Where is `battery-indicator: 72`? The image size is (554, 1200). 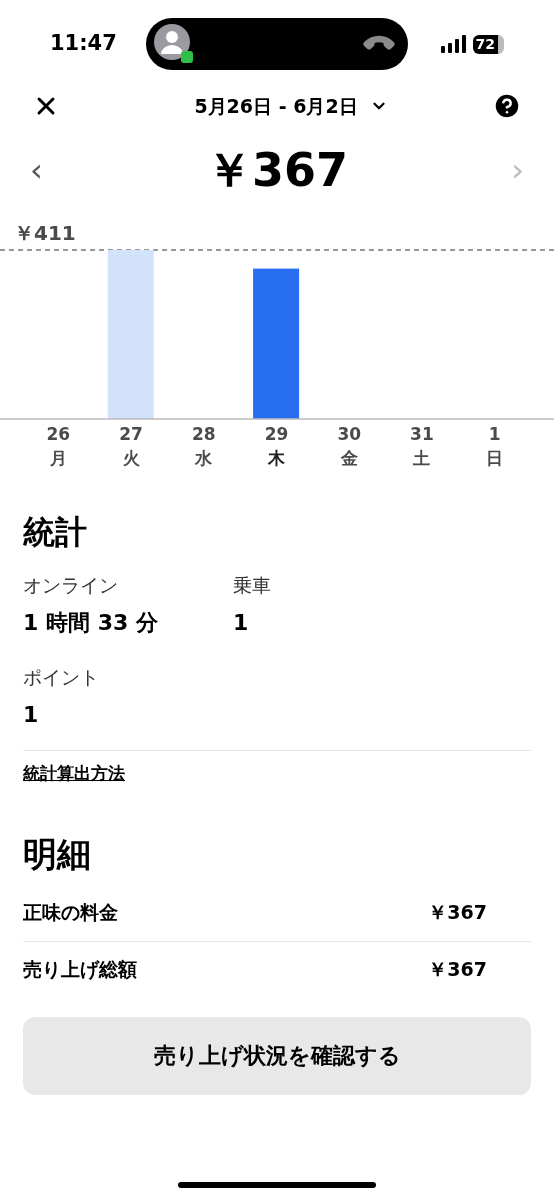 battery-indicator: 72 is located at coordinates (488, 44).